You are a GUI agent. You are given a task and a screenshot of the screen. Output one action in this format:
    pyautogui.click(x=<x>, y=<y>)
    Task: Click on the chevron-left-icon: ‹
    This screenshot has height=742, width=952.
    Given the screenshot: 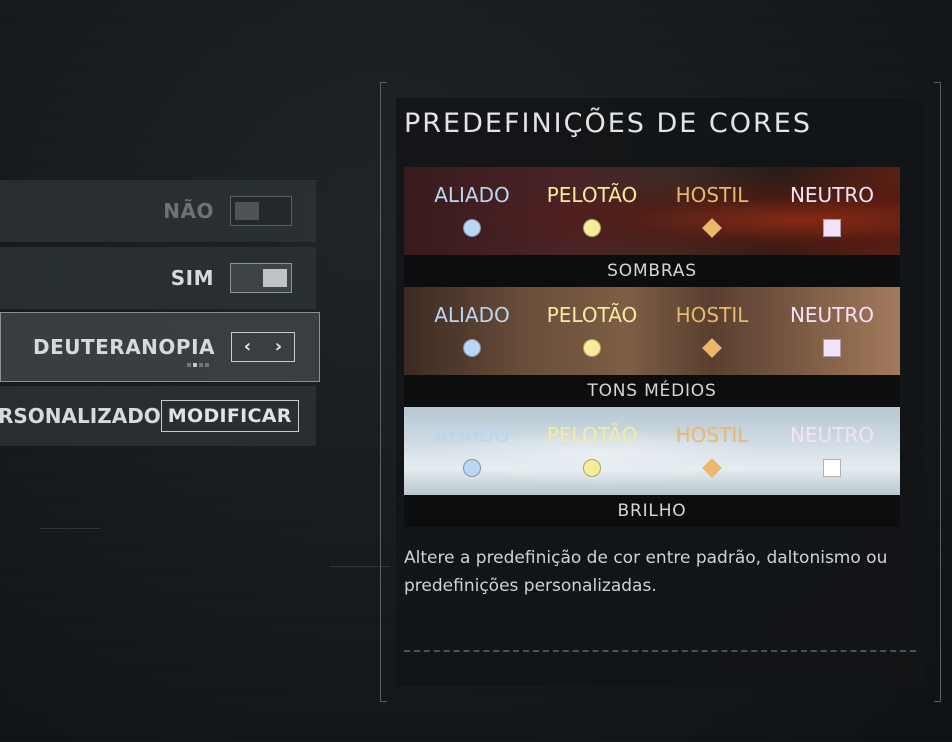 What is the action you would take?
    pyautogui.click(x=247, y=347)
    